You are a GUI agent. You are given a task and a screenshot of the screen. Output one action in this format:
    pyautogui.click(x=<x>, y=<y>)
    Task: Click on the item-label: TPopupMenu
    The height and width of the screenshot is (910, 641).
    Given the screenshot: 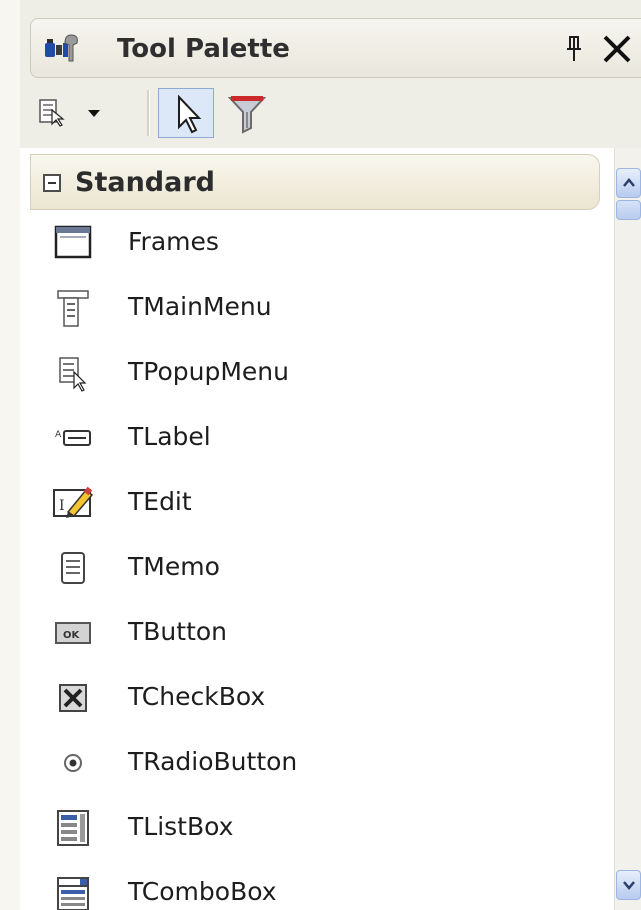 What is the action you would take?
    pyautogui.click(x=208, y=371)
    